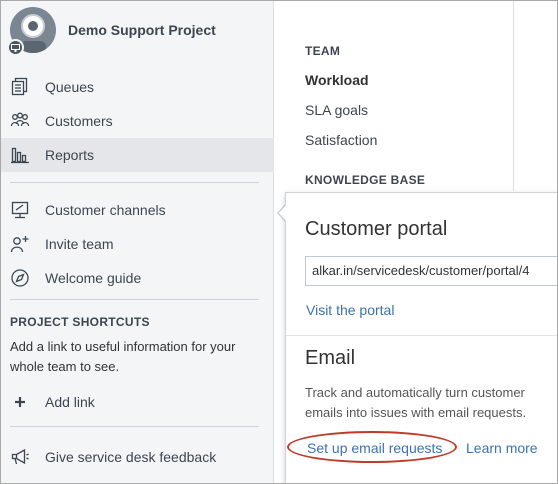 This screenshot has width=558, height=484. Describe the element at coordinates (336, 110) in the screenshot. I see `report-link-sla-goals: SLA goals` at that location.